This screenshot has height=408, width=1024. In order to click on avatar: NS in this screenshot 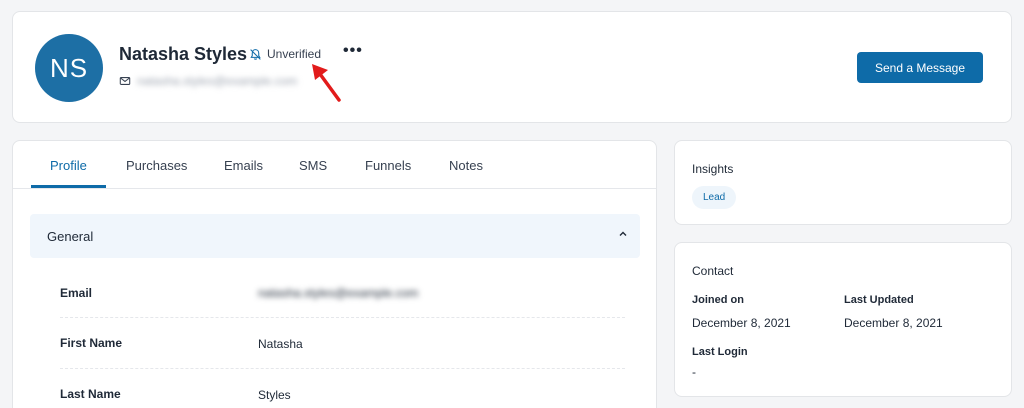, I will do `click(69, 68)`.